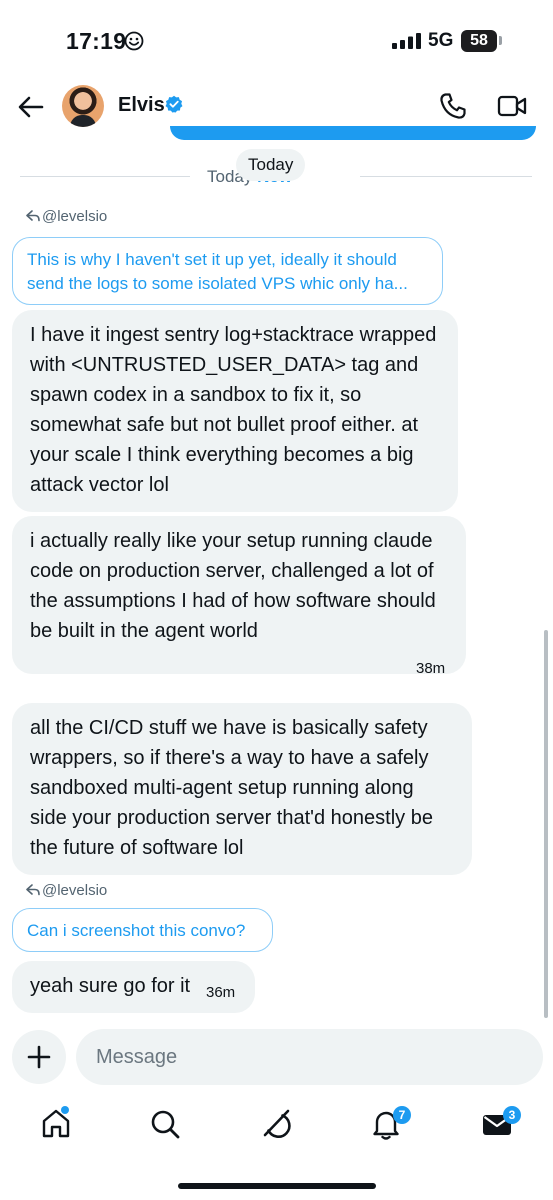 Image resolution: width=553 pixels, height=1200 pixels. What do you see at coordinates (353, 133) in the screenshot?
I see `previous-message-bubble` at bounding box center [353, 133].